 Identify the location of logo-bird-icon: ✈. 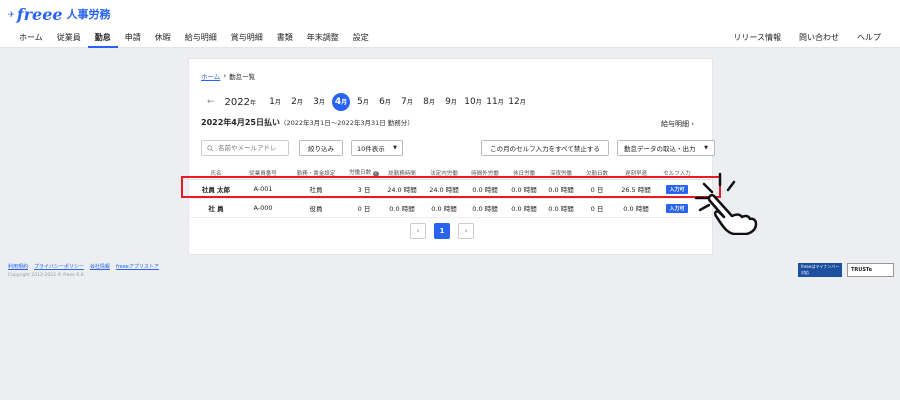
(11, 14).